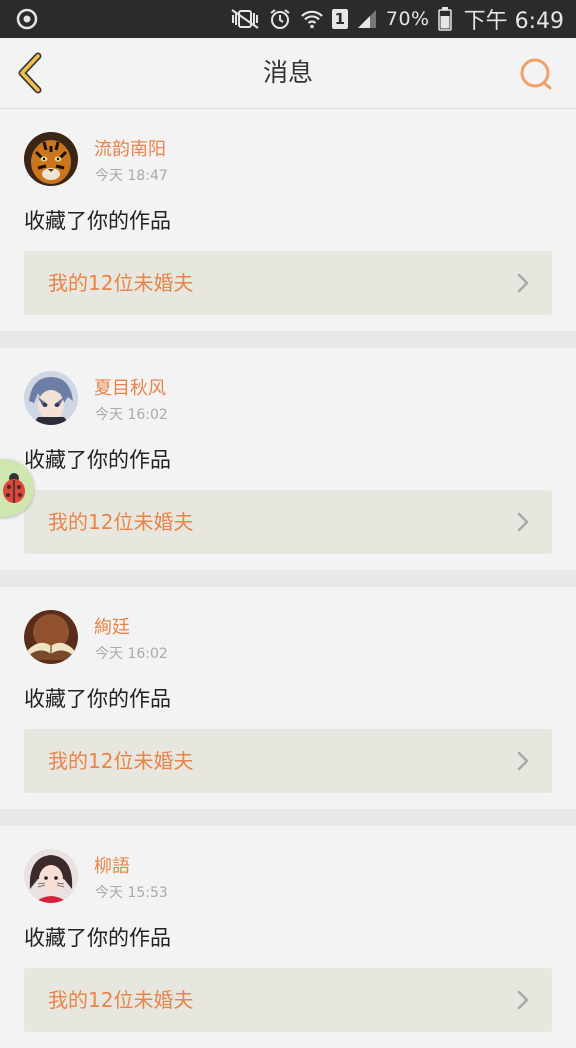 The height and width of the screenshot is (1048, 576). What do you see at coordinates (513, 21) in the screenshot?
I see `clock: 下午 6:49` at bounding box center [513, 21].